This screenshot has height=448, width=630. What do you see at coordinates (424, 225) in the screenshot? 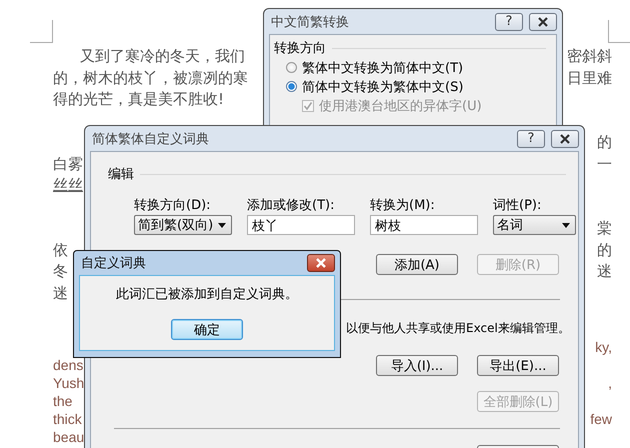
I see `input-field: 树枝` at bounding box center [424, 225].